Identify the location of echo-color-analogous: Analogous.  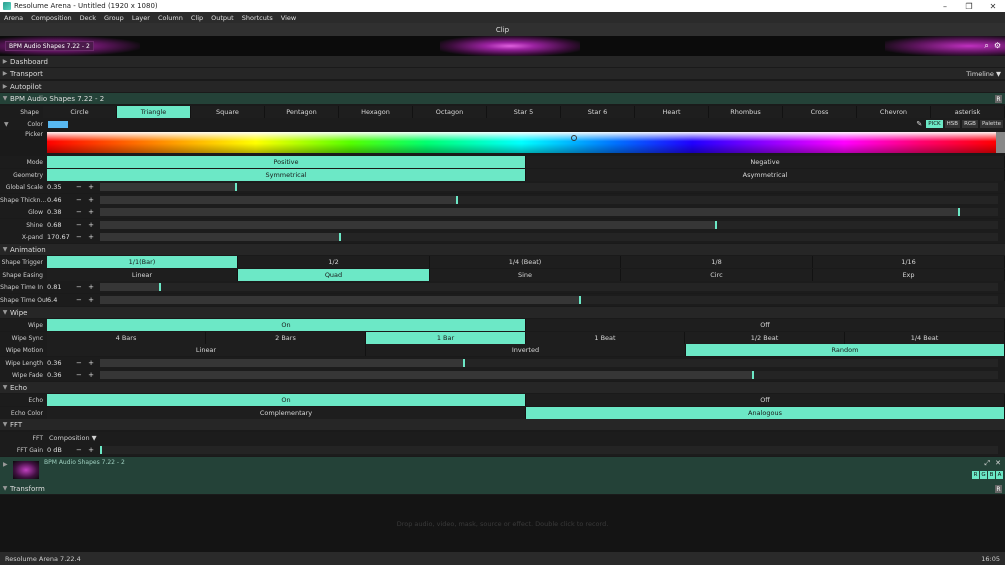
(765, 413).